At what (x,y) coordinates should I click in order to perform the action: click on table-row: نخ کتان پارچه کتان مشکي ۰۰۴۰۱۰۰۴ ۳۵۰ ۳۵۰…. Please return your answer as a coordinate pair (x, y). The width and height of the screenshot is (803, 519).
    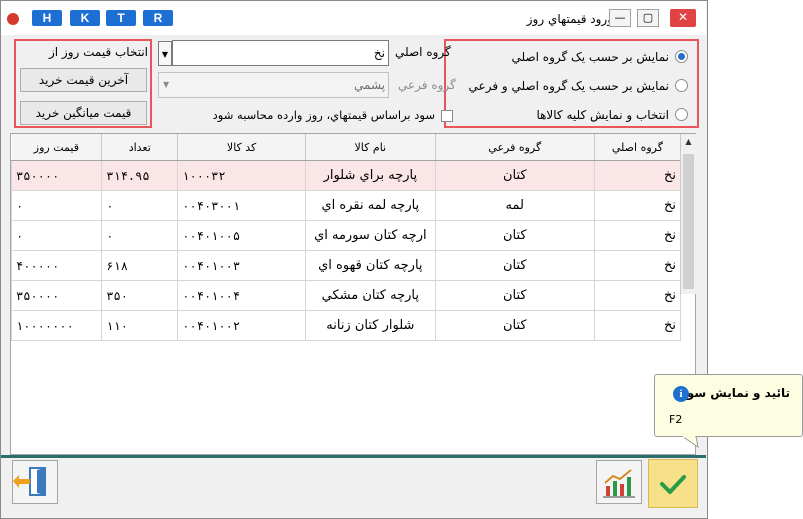
    Looking at the image, I should click on (346, 295).